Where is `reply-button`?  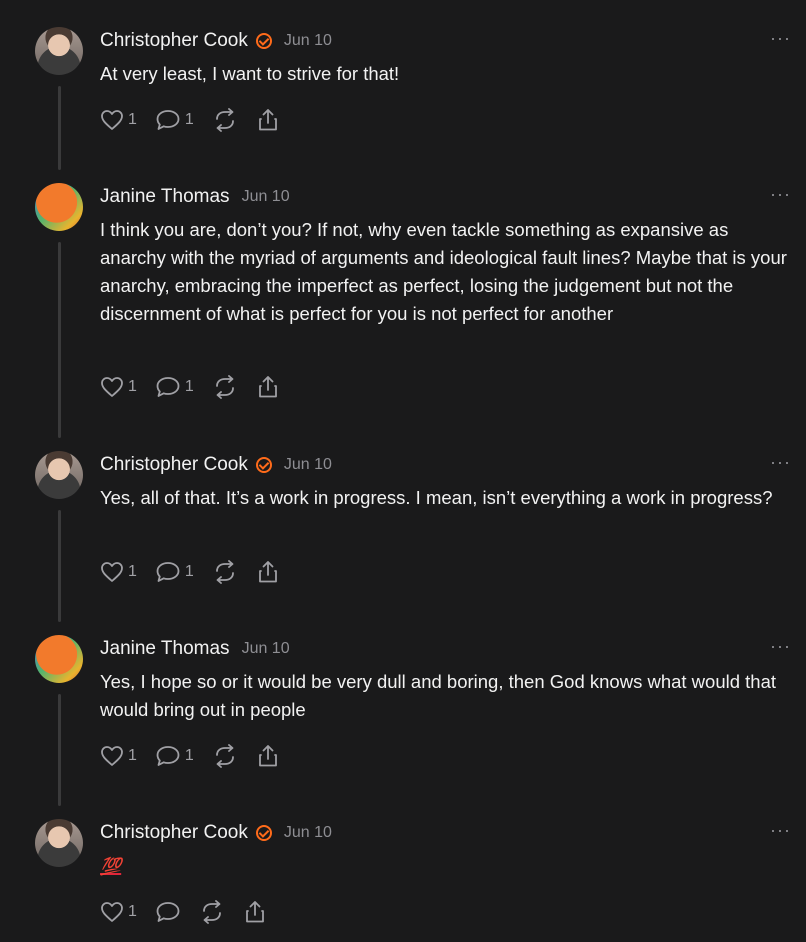 reply-button is located at coordinates (168, 912).